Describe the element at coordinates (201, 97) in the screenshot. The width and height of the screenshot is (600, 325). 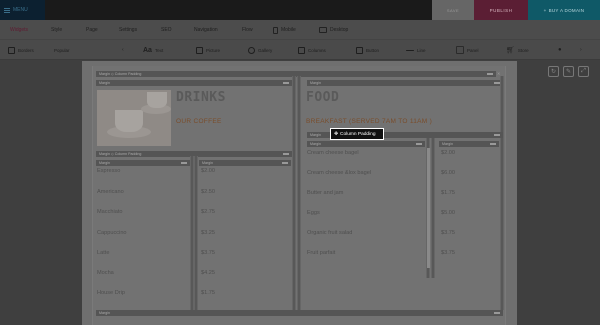
I see `drinks-heading: DRINKS` at that location.